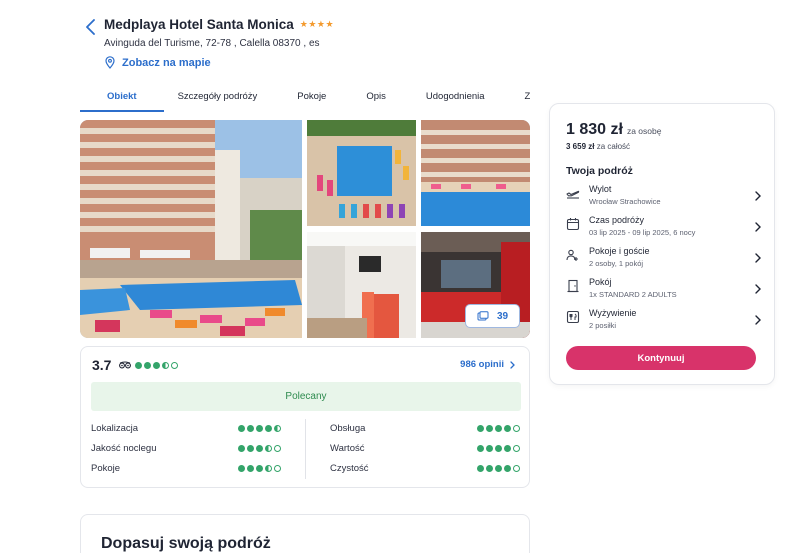 Image resolution: width=800 pixels, height=553 pixels. I want to click on tab-pokoje: Pokoje, so click(311, 97).